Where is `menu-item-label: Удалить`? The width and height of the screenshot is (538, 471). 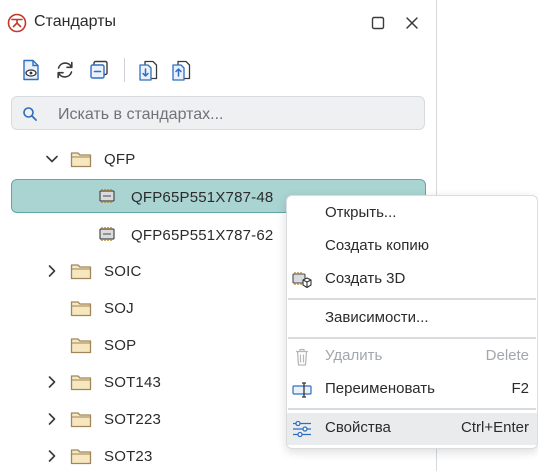
menu-item-label: Удалить is located at coordinates (354, 355).